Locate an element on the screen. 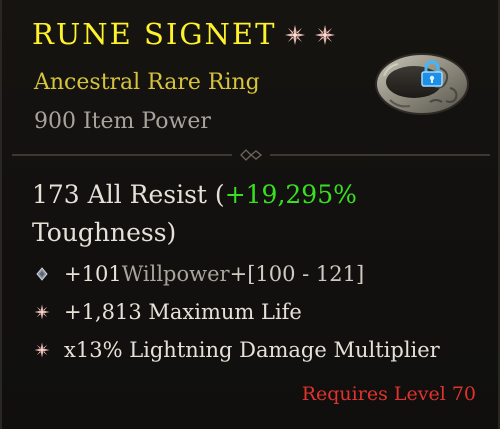 Image resolution: width=500 pixels, height=429 pixels. item-power: 900 Item Power is located at coordinates (122, 121).